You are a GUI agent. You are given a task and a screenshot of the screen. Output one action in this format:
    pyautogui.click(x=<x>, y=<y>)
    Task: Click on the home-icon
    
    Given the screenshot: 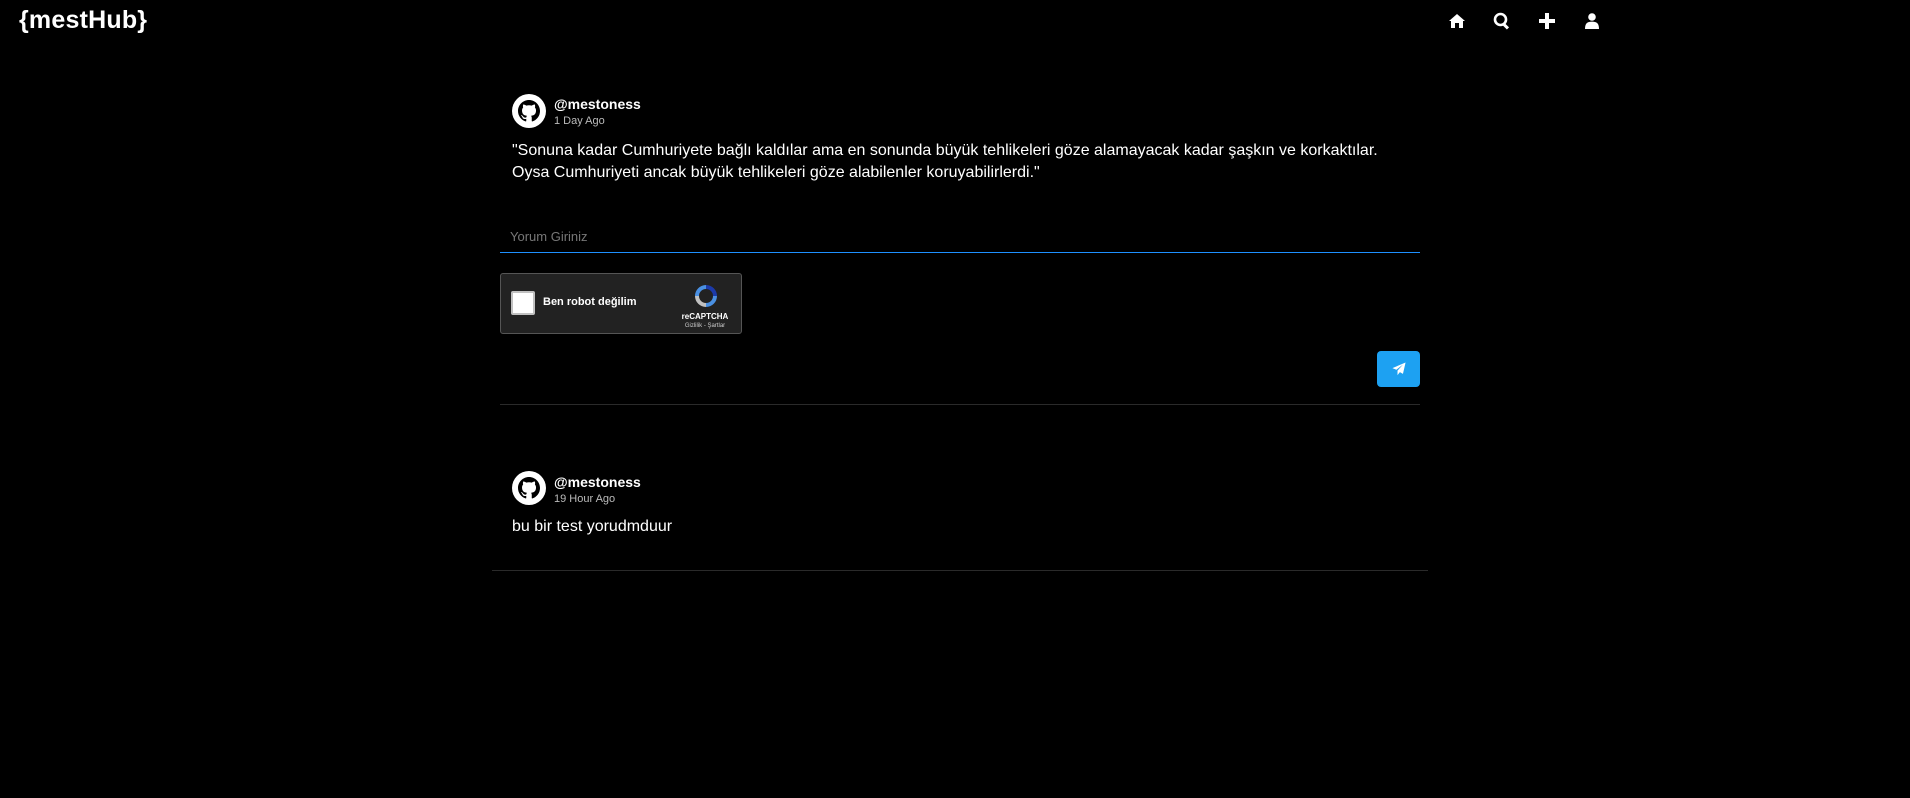 What is the action you would take?
    pyautogui.click(x=1457, y=21)
    